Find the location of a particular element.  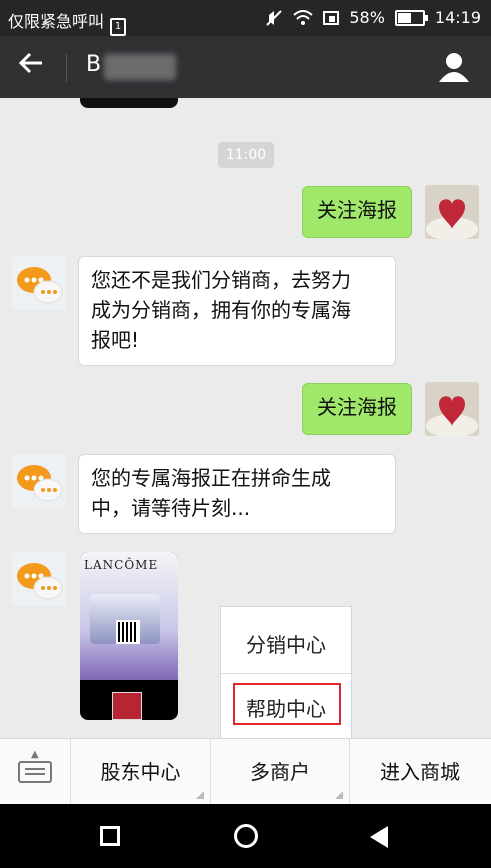

chevron-up-icon: ▲ is located at coordinates (35, 754).